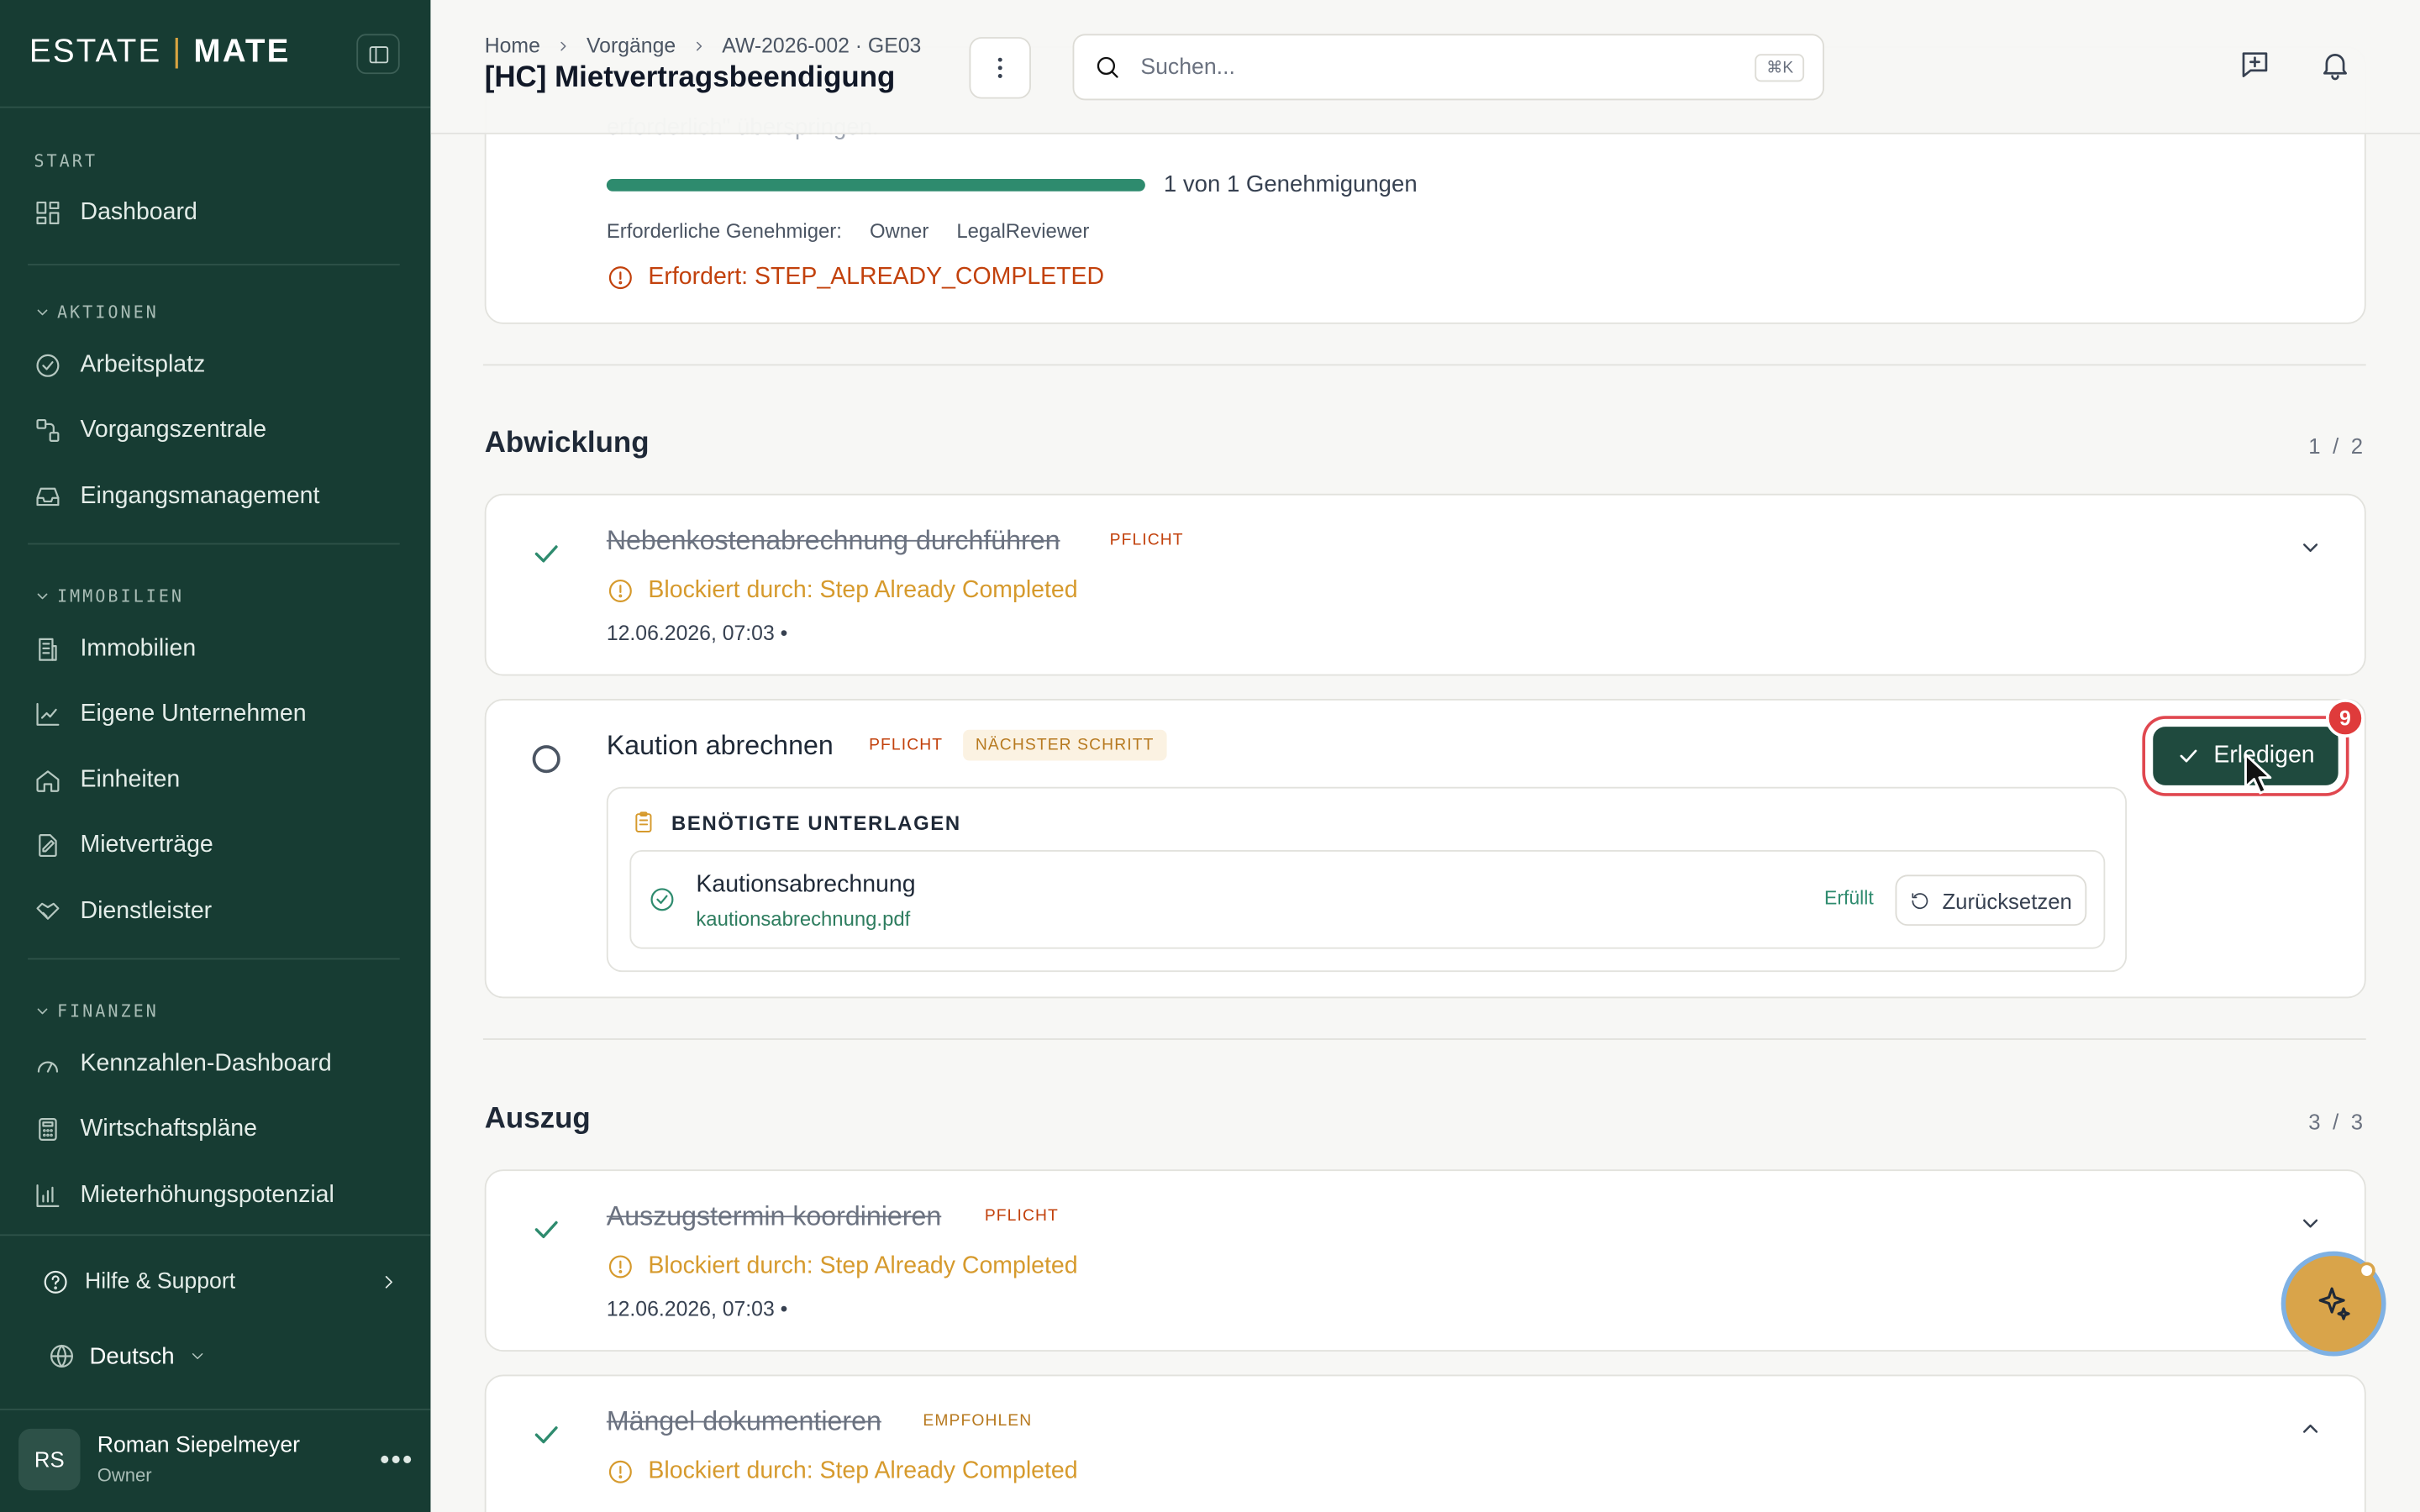 The width and height of the screenshot is (2420, 1512). What do you see at coordinates (161, 1282) in the screenshot?
I see `help-label: Hilfe & Support` at bounding box center [161, 1282].